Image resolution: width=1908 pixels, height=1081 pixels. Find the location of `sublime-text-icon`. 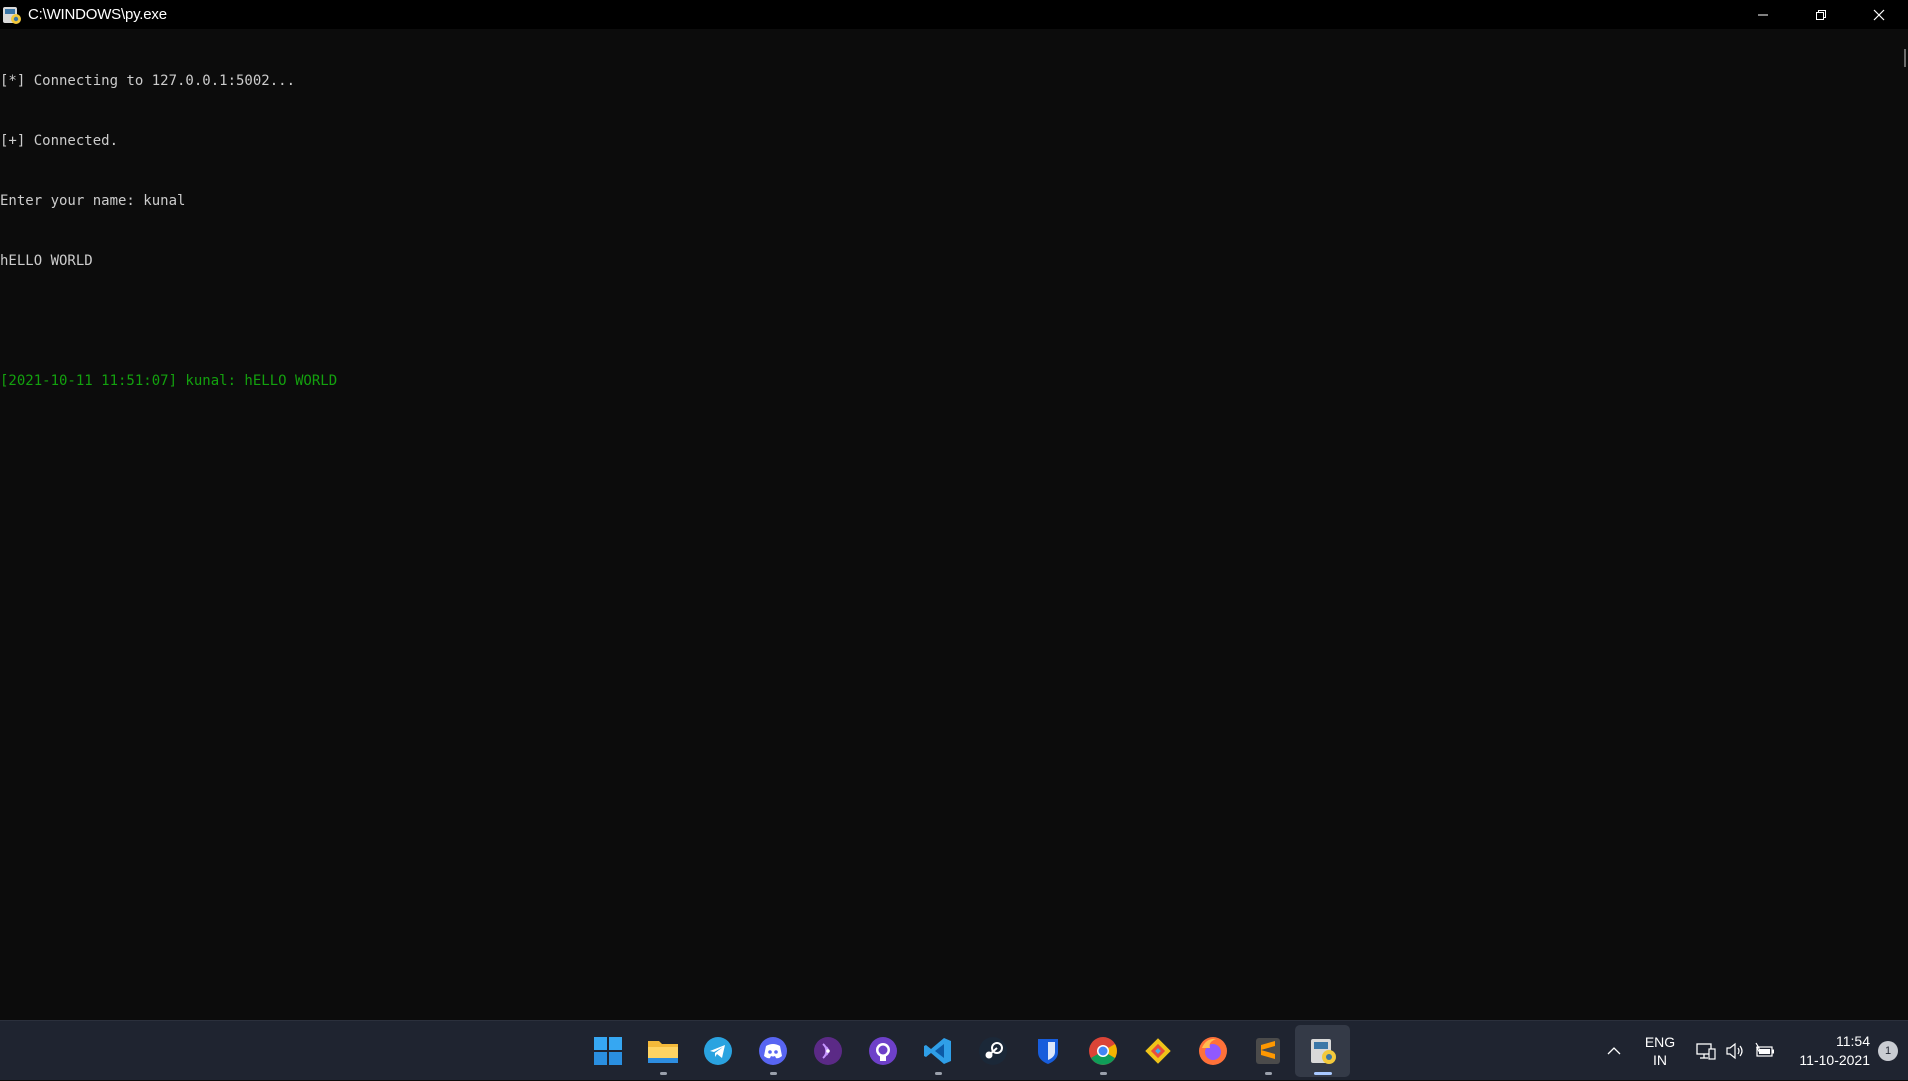

sublime-text-icon is located at coordinates (1267, 1051).